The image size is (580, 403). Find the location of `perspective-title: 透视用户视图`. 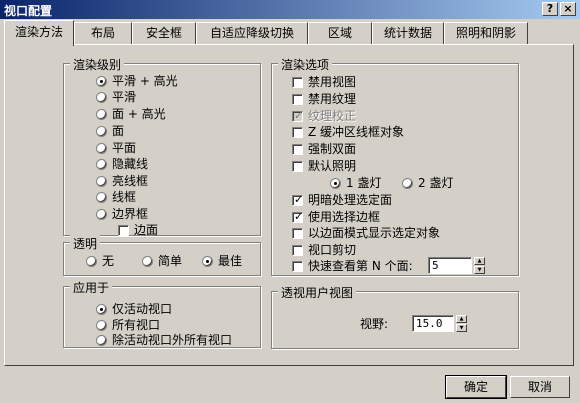

perspective-title: 透视用户视图 is located at coordinates (317, 292).